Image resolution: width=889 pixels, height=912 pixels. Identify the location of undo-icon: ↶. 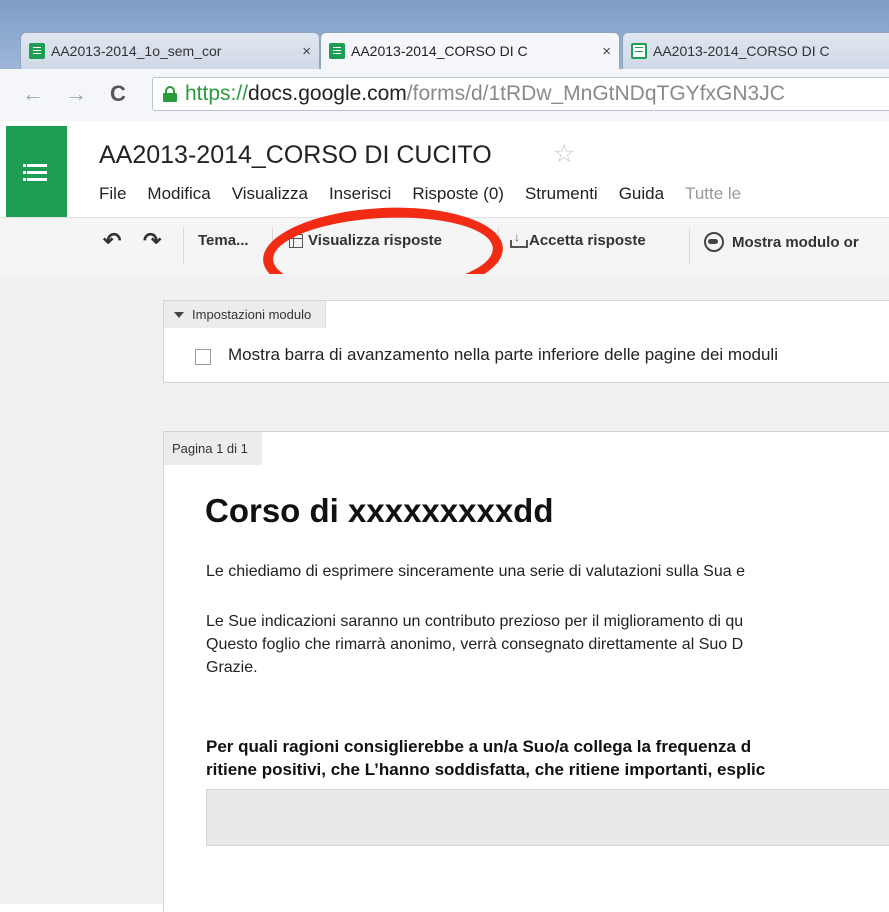
(112, 241).